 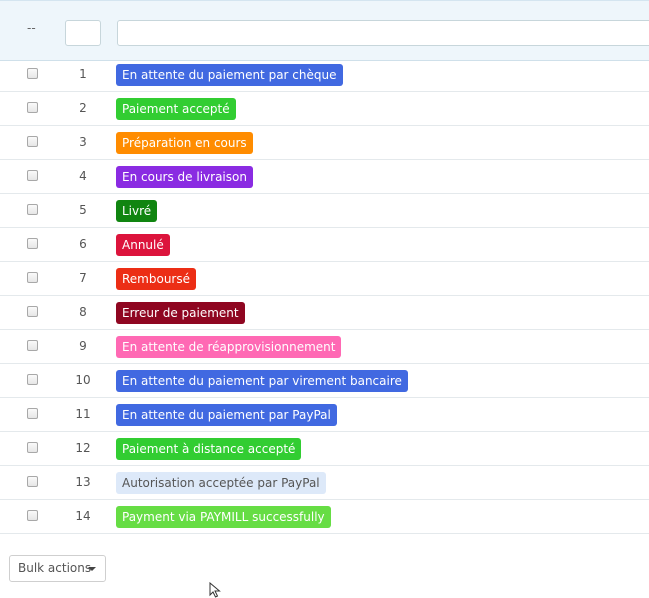 I want to click on filter-row: --, so click(x=324, y=30).